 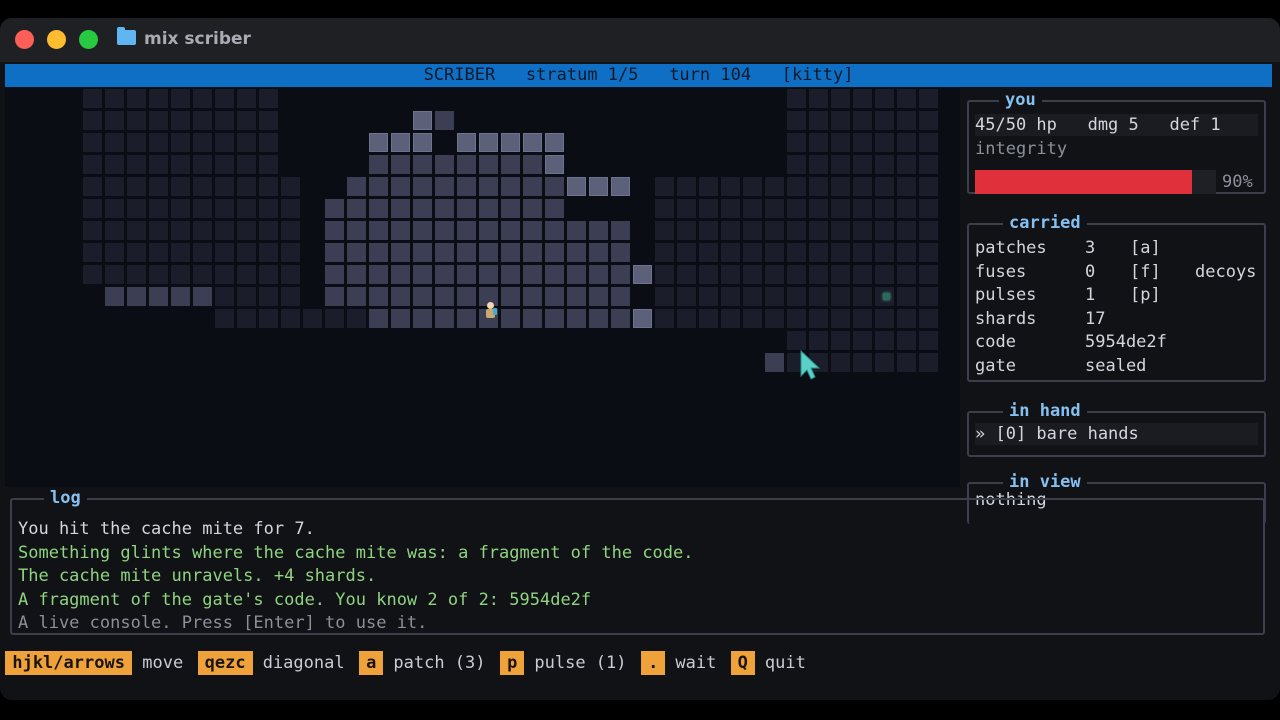 I want to click on carried-value: 3, so click(x=1090, y=248).